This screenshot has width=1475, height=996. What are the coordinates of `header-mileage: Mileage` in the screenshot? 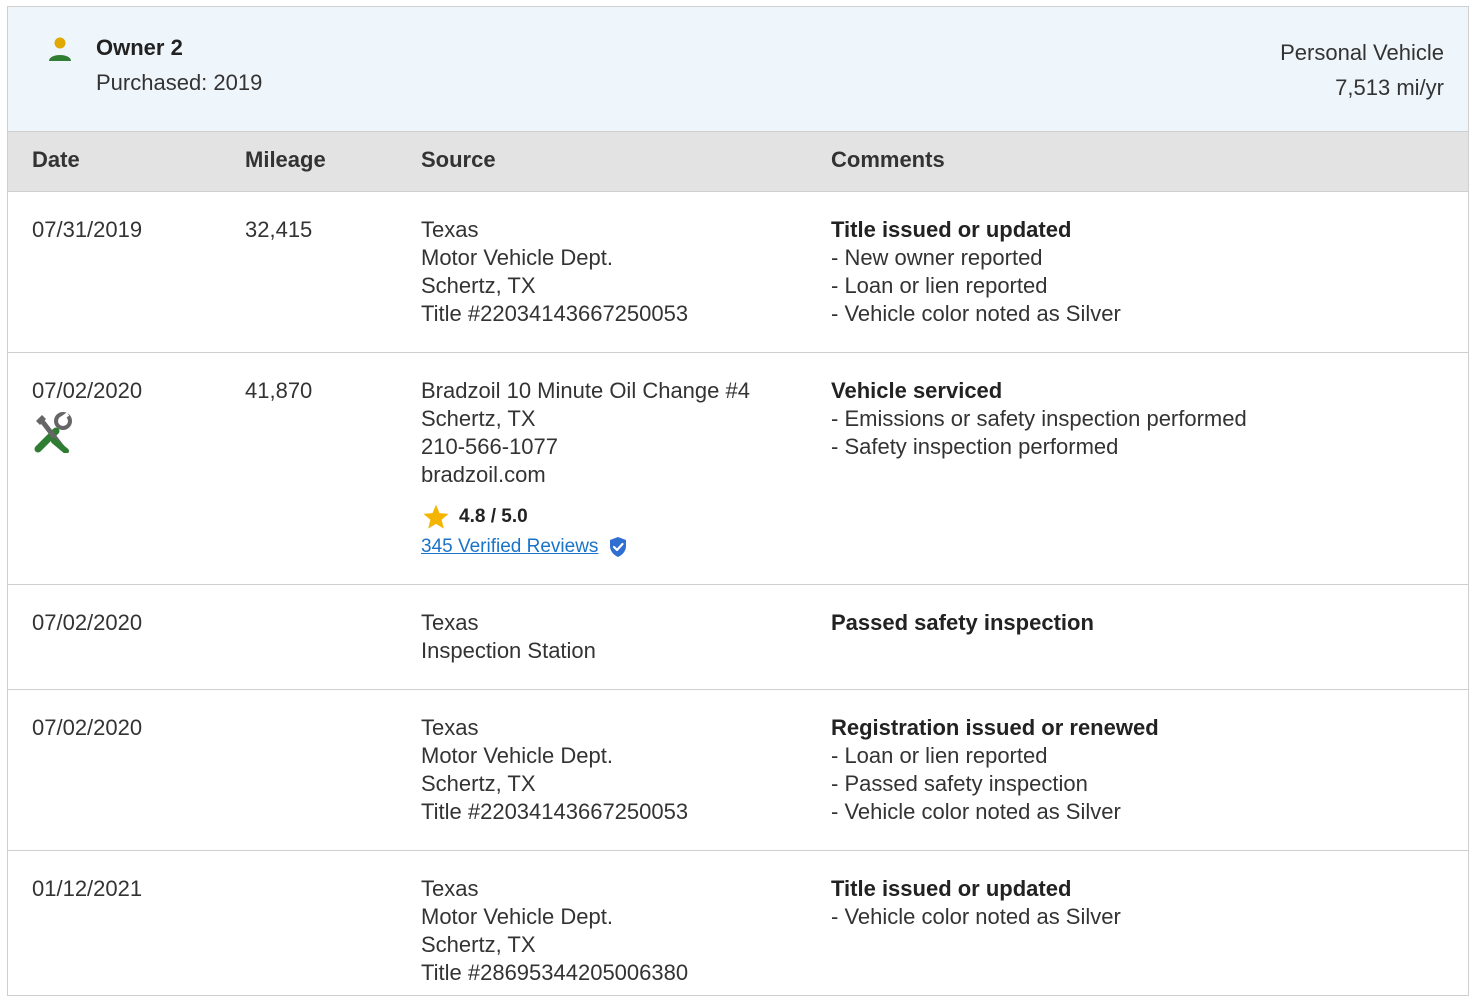 It's located at (285, 159).